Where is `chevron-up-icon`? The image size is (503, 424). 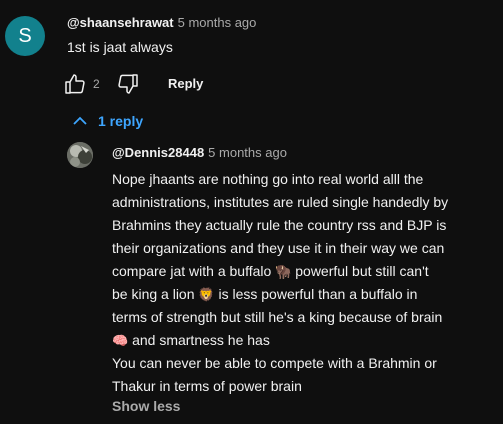
chevron-up-icon is located at coordinates (80, 120).